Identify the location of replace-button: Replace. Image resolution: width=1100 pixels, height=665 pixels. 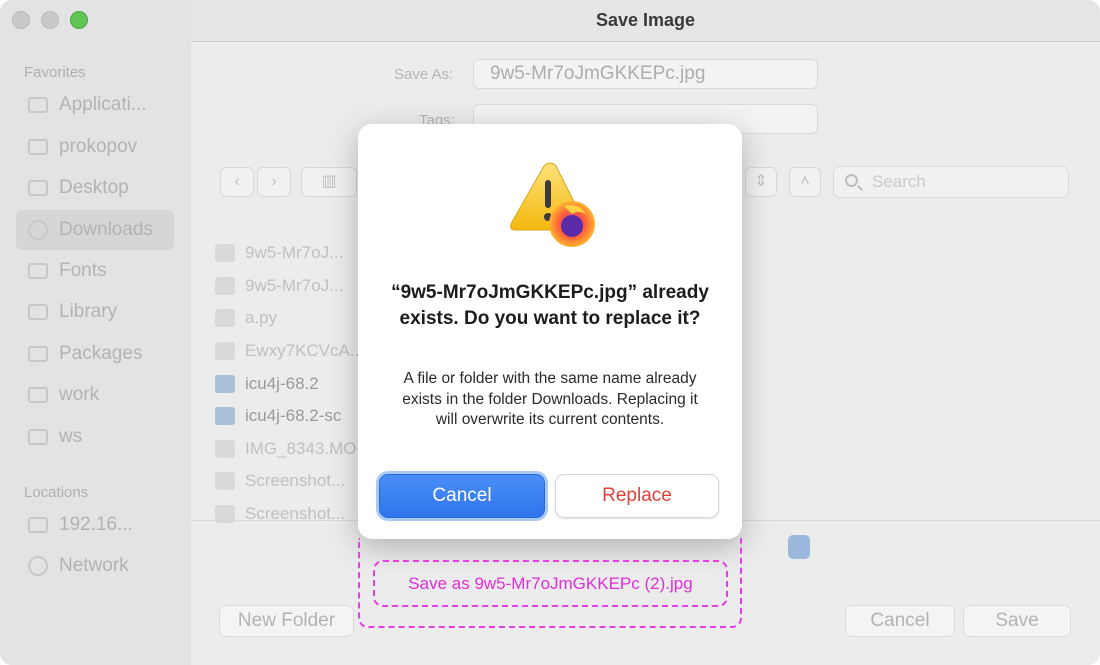
(637, 496).